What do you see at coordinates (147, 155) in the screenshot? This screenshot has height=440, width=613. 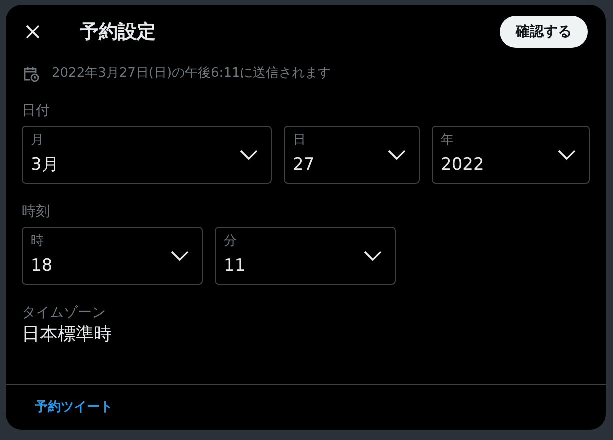 I see `dropdown-select: 月 3月` at bounding box center [147, 155].